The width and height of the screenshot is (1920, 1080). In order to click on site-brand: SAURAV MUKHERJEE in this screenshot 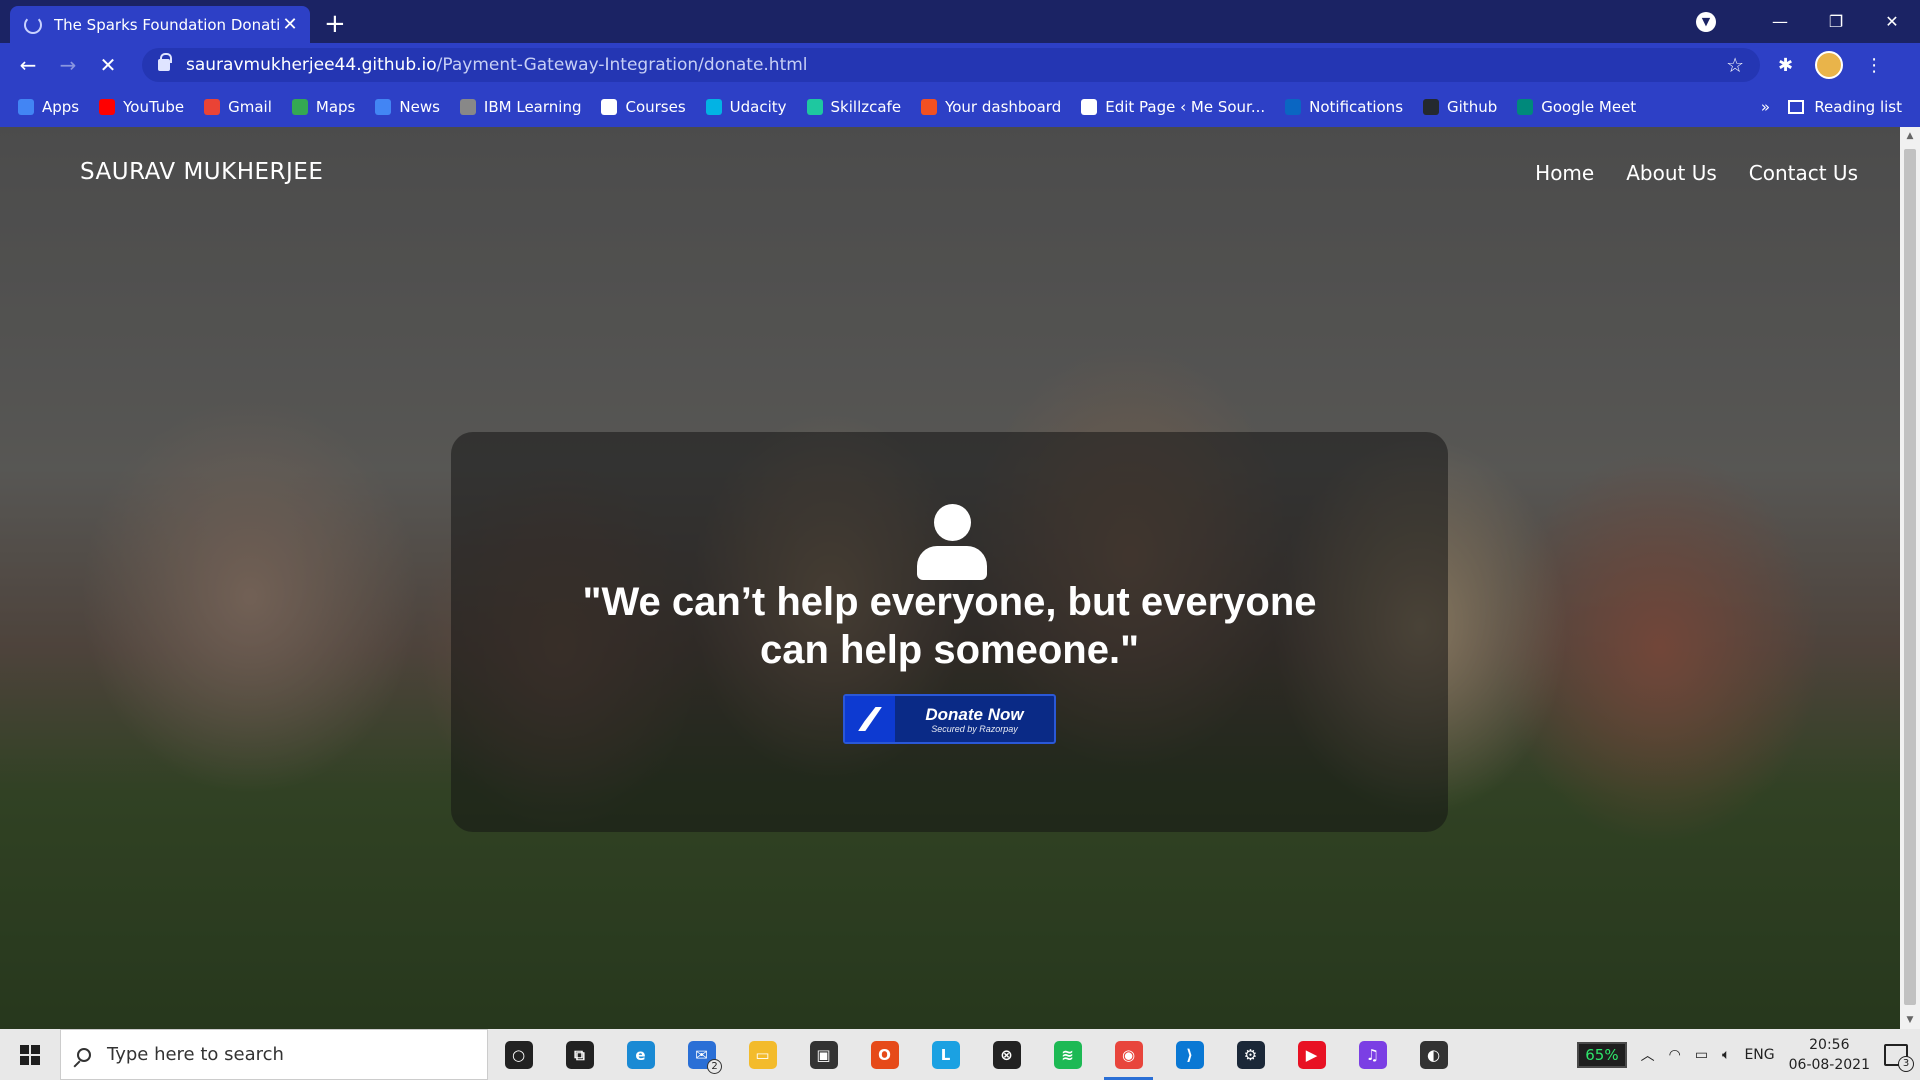, I will do `click(201, 172)`.